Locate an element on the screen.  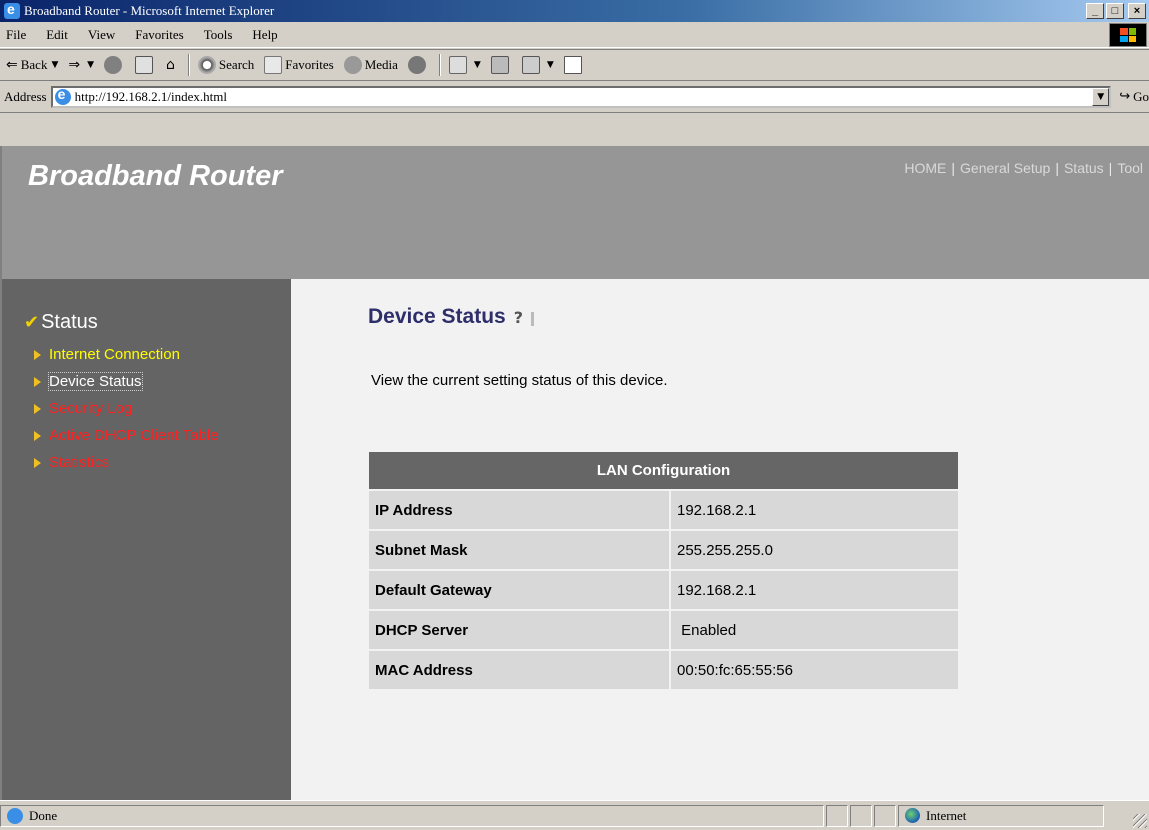
row-key: Subnet Mask is located at coordinates (520, 550).